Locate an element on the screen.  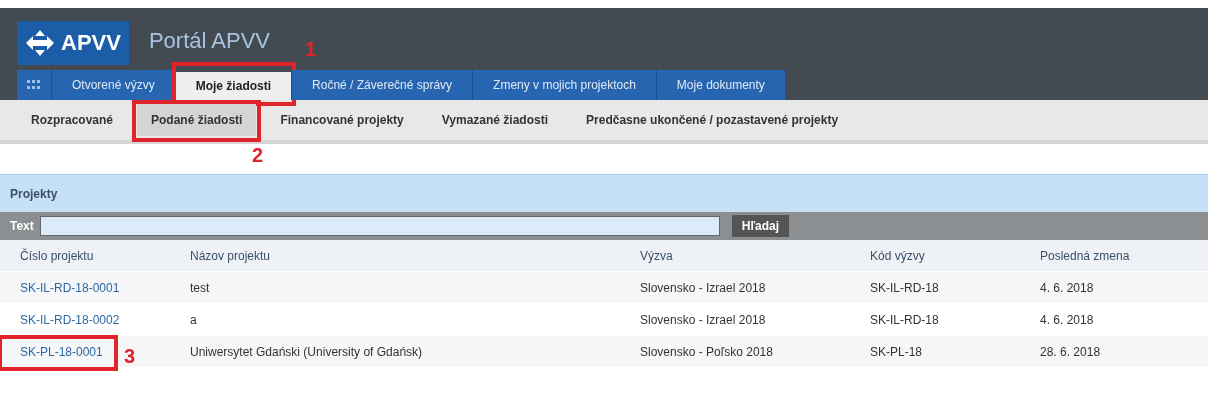
callout-number: 1 is located at coordinates (310, 49).